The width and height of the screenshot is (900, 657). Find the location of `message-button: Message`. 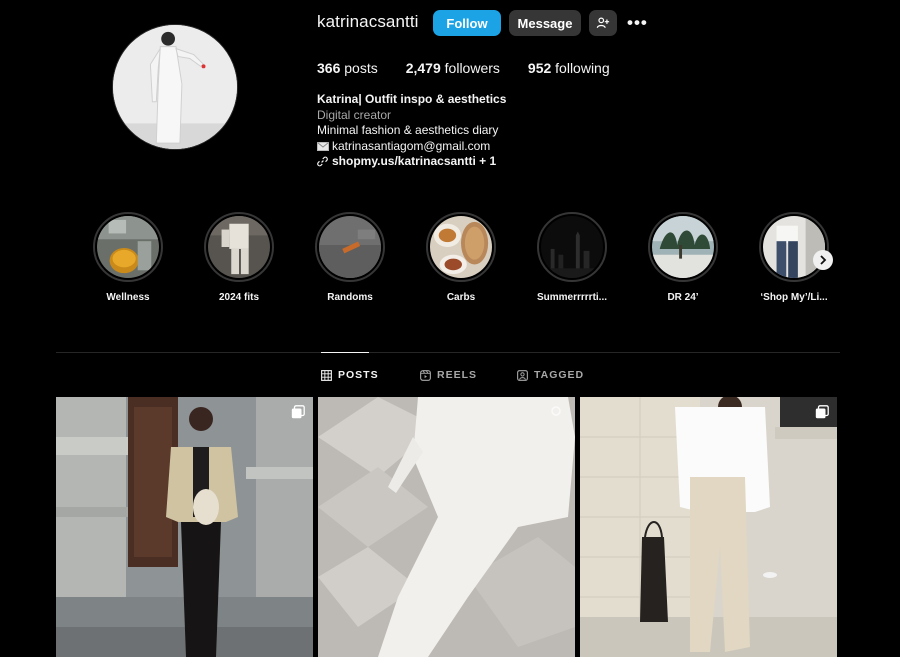

message-button: Message is located at coordinates (545, 23).